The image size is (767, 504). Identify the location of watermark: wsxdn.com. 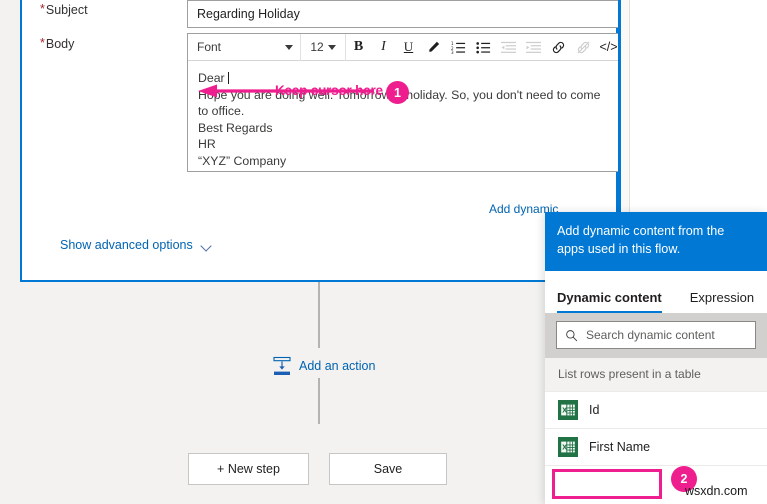
(716, 491).